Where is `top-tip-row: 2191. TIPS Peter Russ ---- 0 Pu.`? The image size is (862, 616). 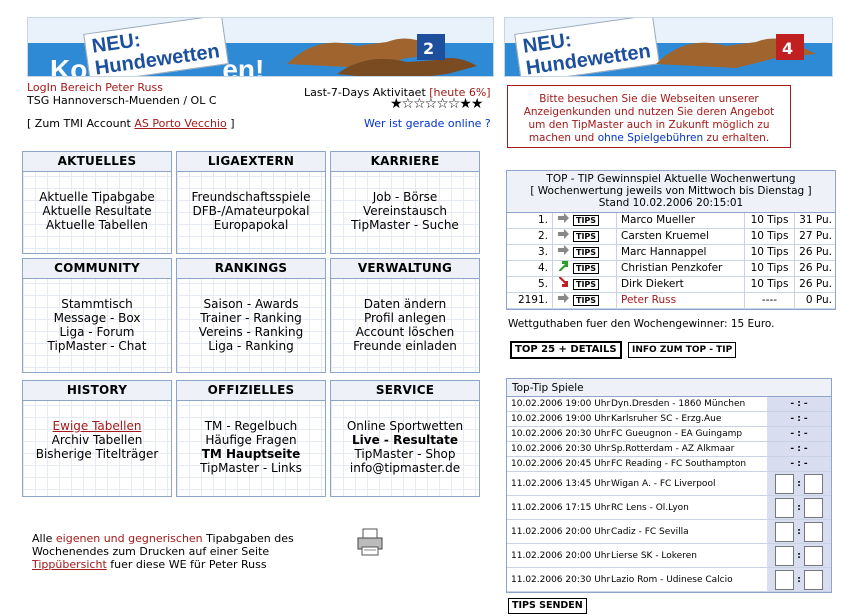 top-tip-row: 2191. TIPS Peter Russ ---- 0 Pu. is located at coordinates (671, 301).